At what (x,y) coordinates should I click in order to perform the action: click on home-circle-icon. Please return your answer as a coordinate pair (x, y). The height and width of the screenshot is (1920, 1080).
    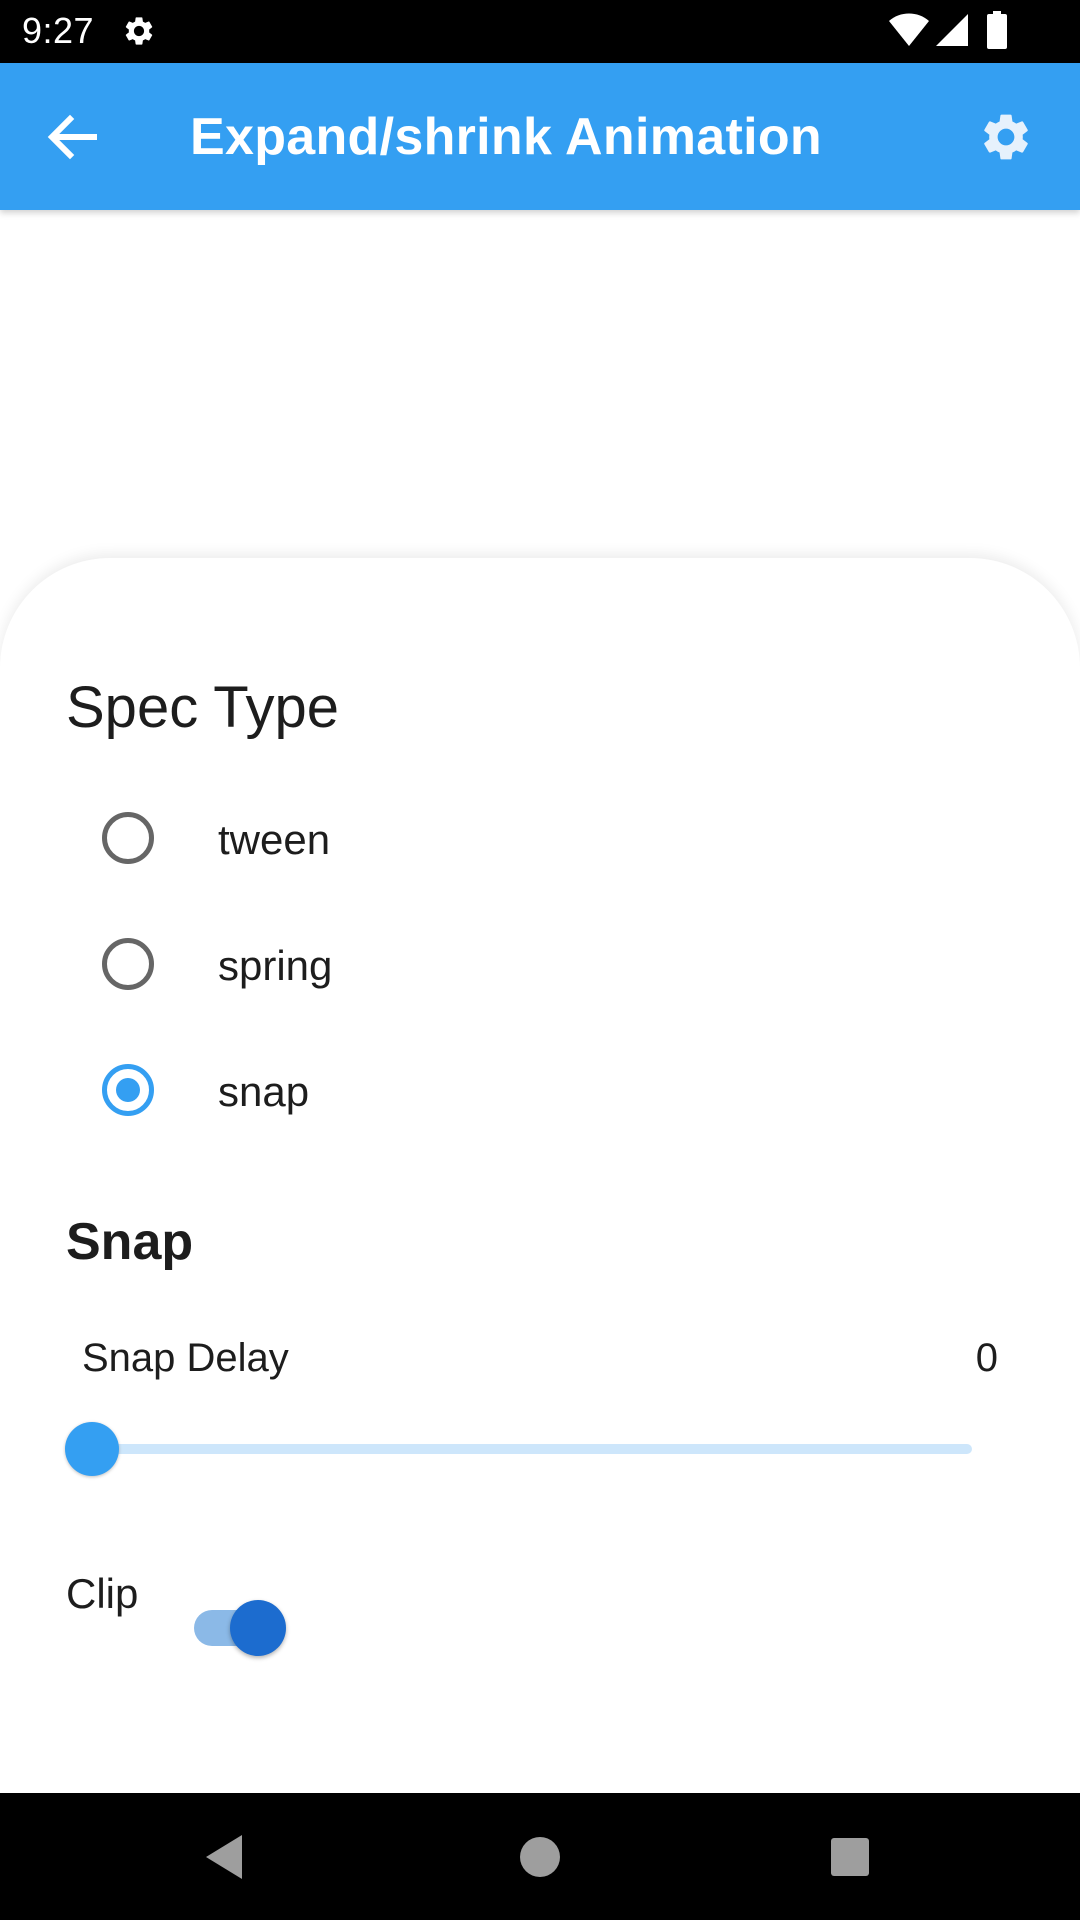
    Looking at the image, I should click on (540, 1857).